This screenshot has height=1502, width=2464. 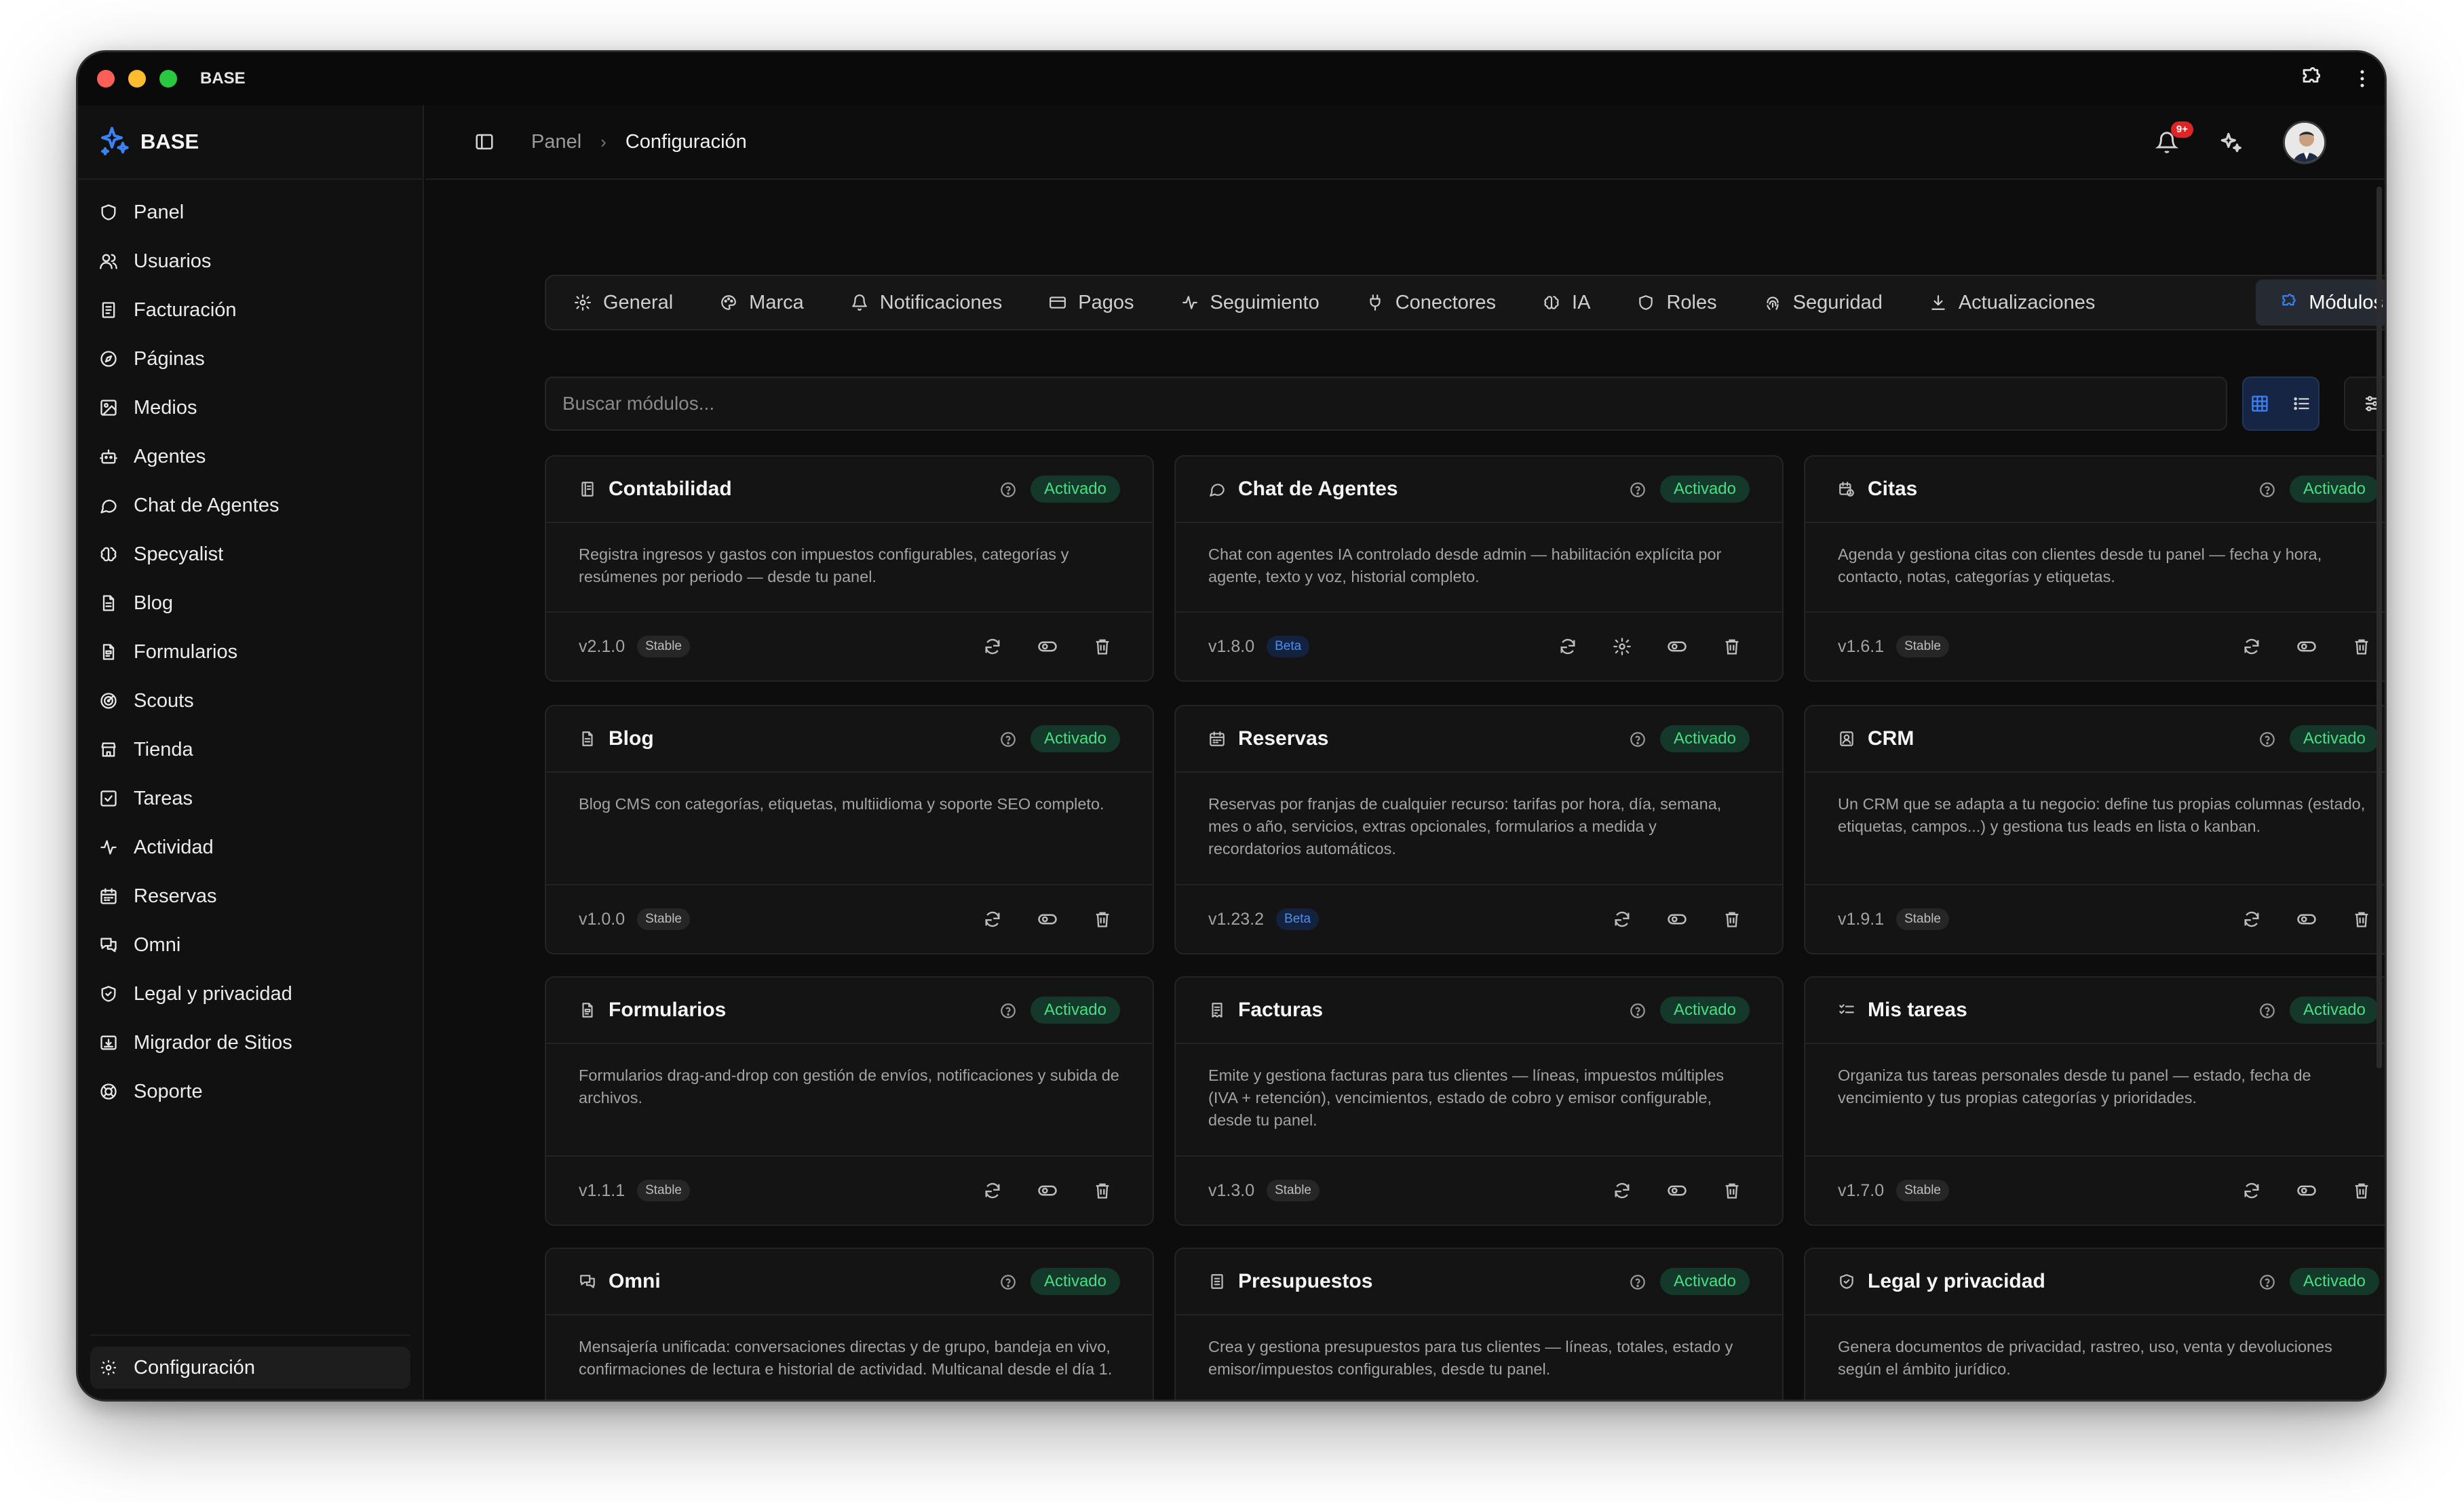 I want to click on brand: BASE, so click(x=251, y=142).